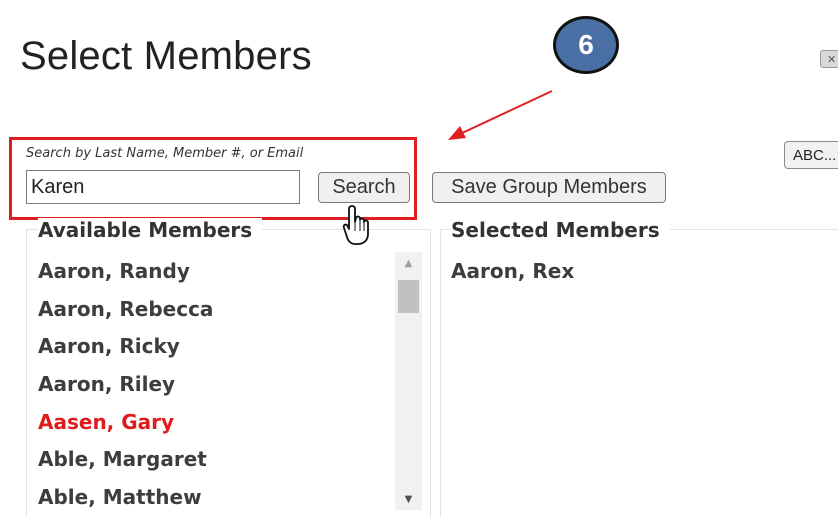 Image resolution: width=838 pixels, height=517 pixels. What do you see at coordinates (408, 381) in the screenshot?
I see `available-members-scrollbar: ▲ ▼` at bounding box center [408, 381].